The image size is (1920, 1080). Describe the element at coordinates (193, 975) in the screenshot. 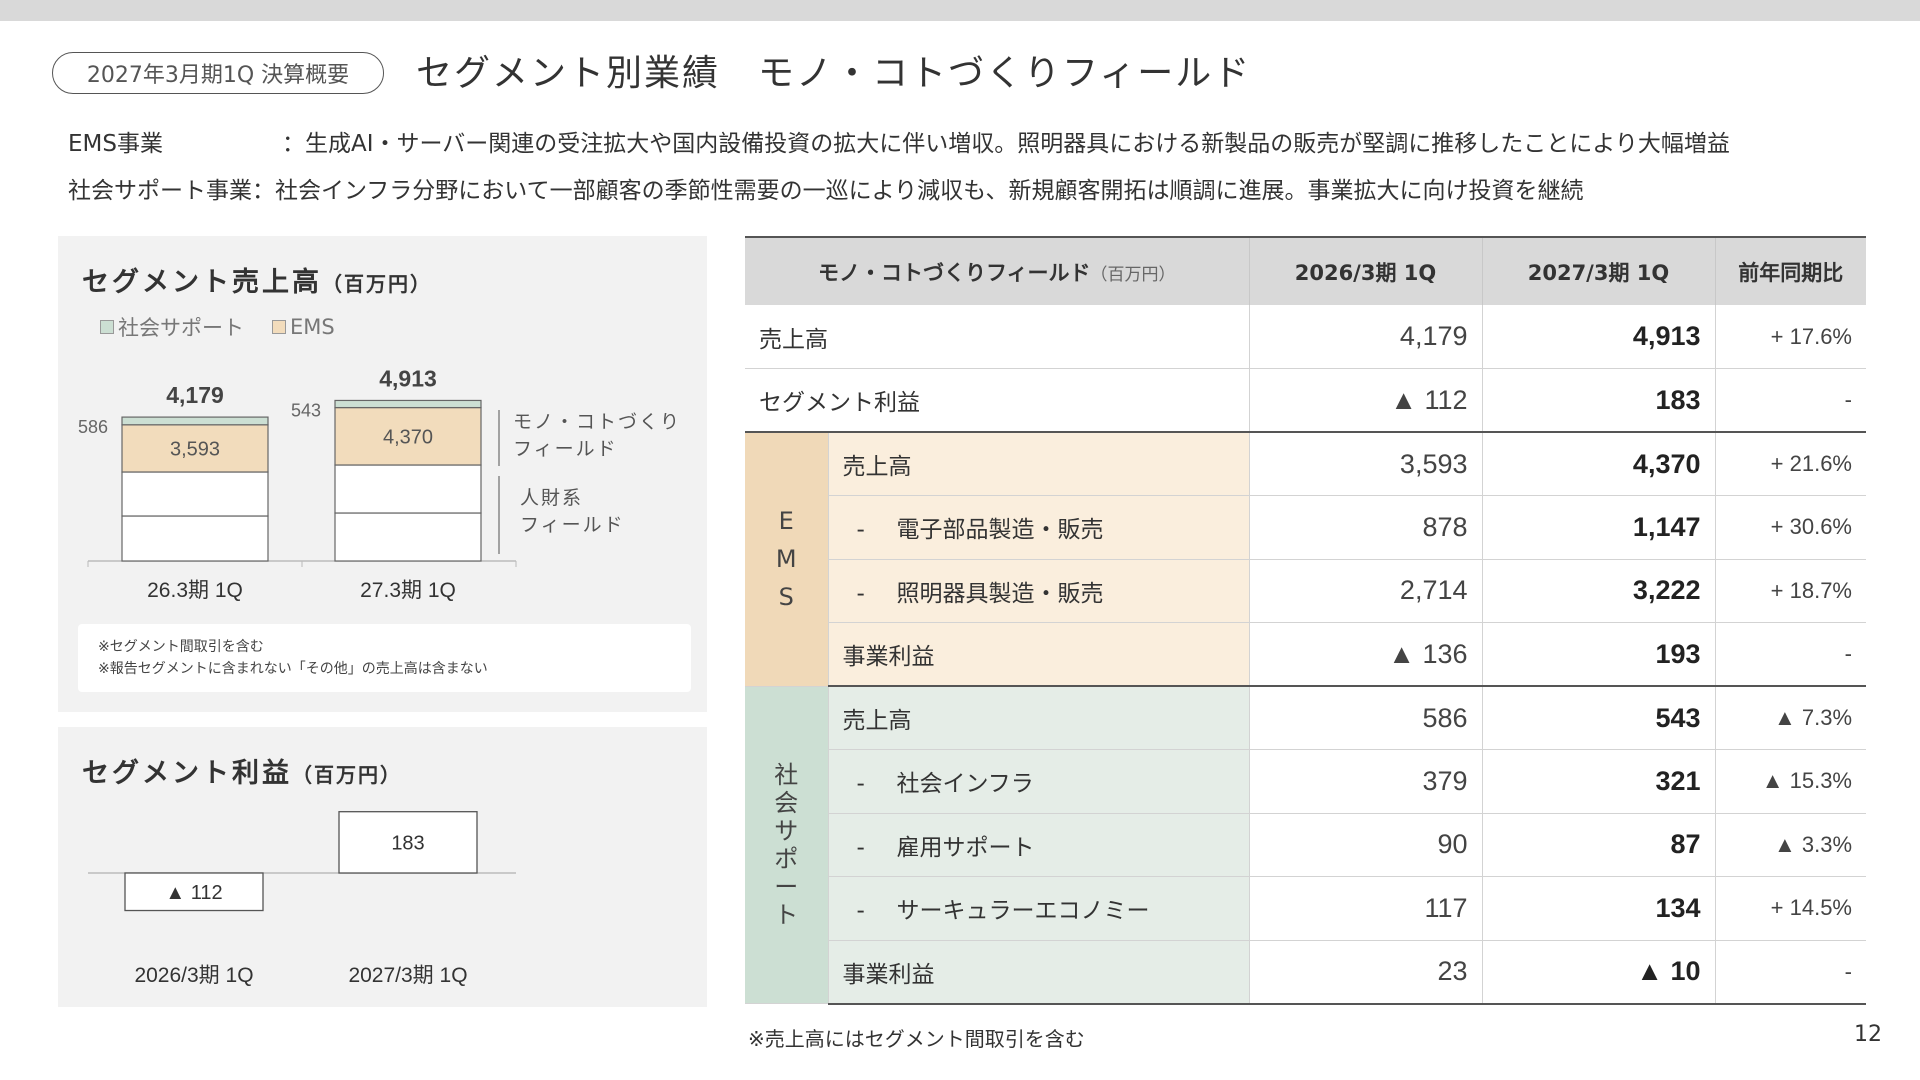

I see `x-tick-label: 2026/3期 1Q` at that location.